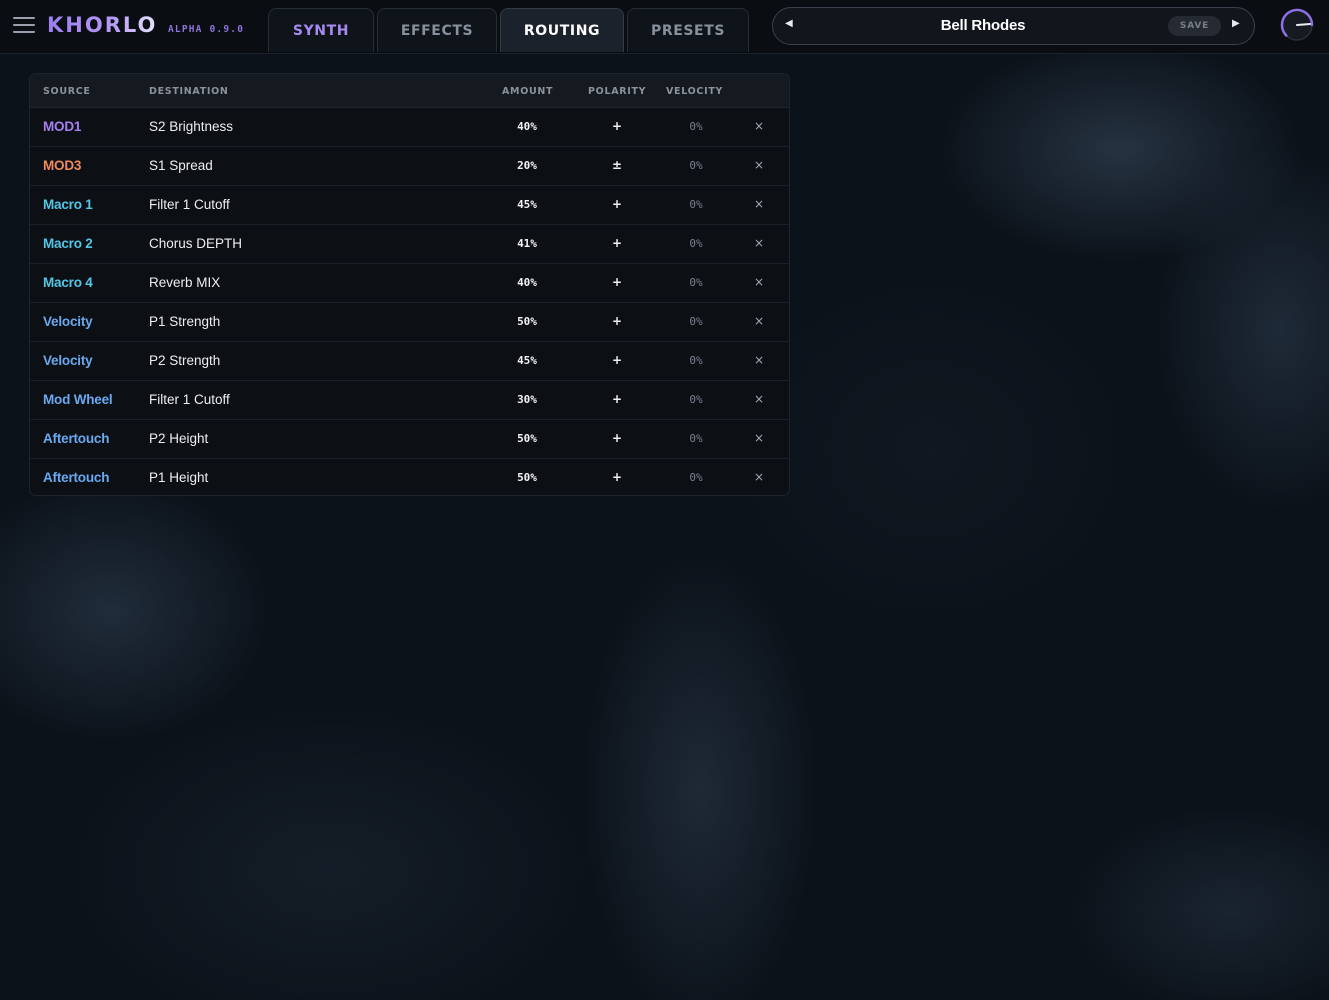 This screenshot has height=1000, width=1329. I want to click on destination-name: Chorus DEPTH, so click(195, 243).